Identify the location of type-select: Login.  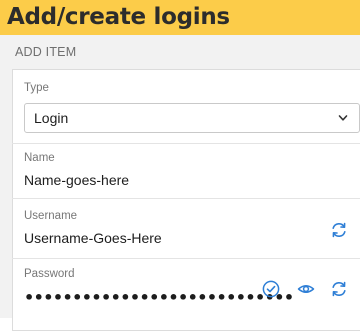
(192, 118).